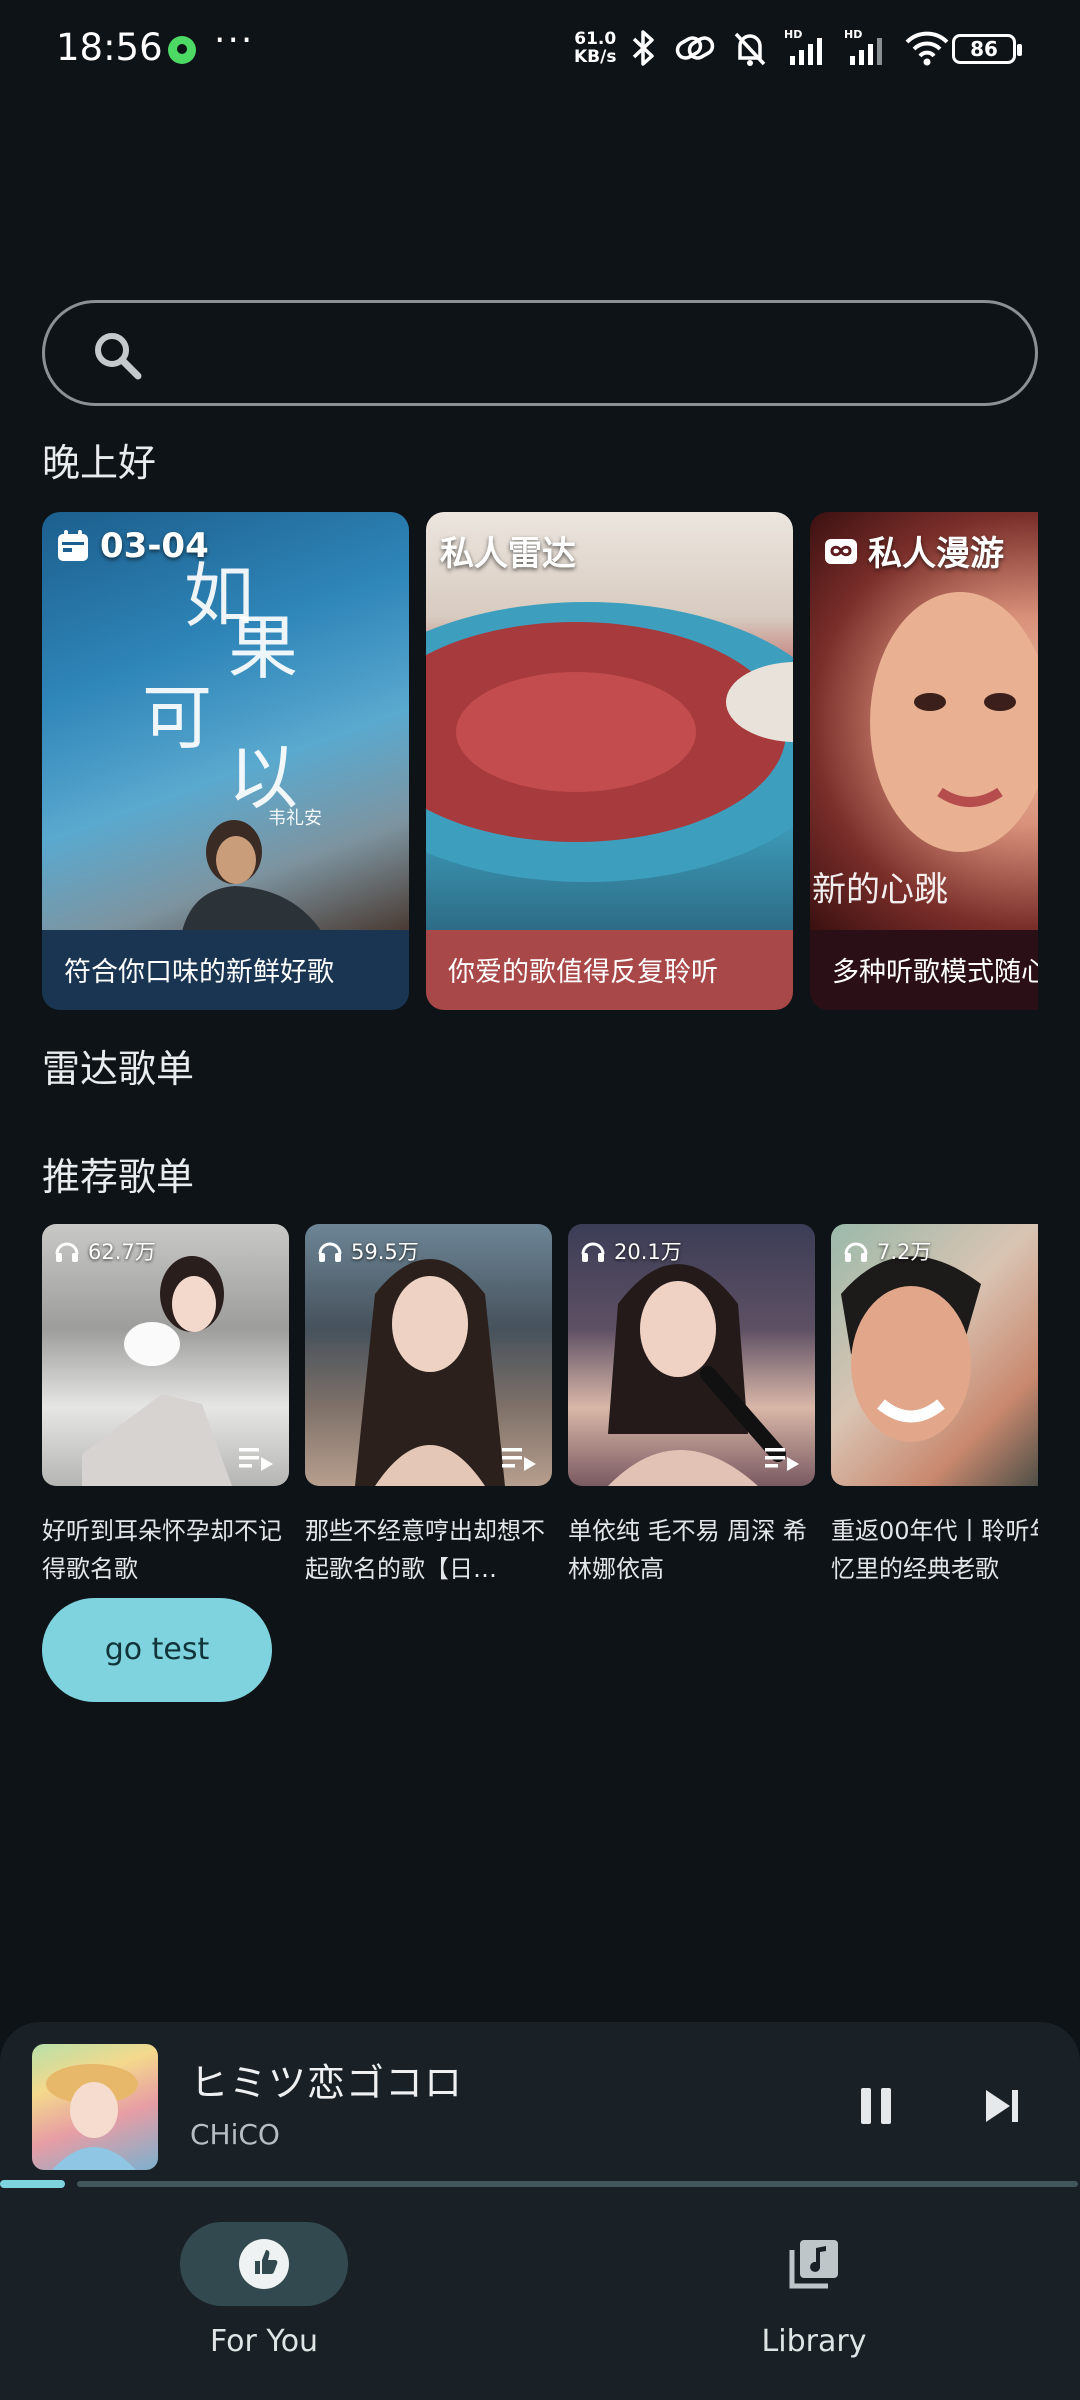 This screenshot has width=1080, height=2400. Describe the element at coordinates (122, 1252) in the screenshot. I see `play-count-value: 62.7万` at that location.